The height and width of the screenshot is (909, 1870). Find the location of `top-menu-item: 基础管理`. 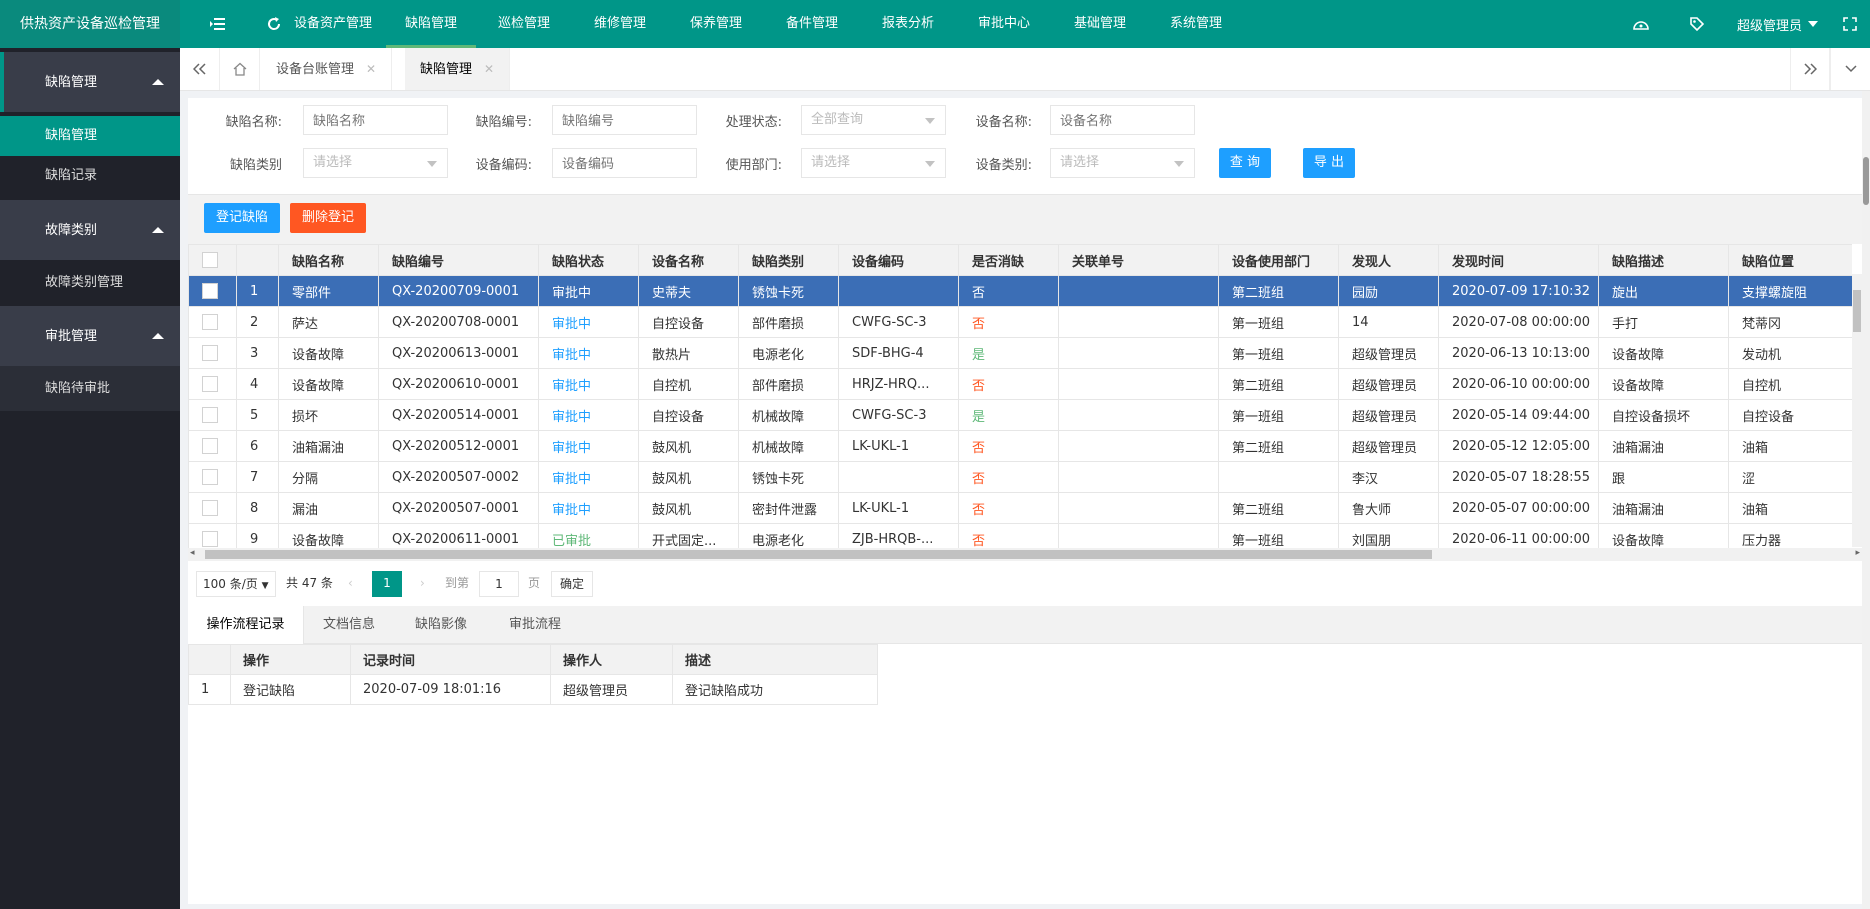

top-menu-item: 基础管理 is located at coordinates (1100, 24).